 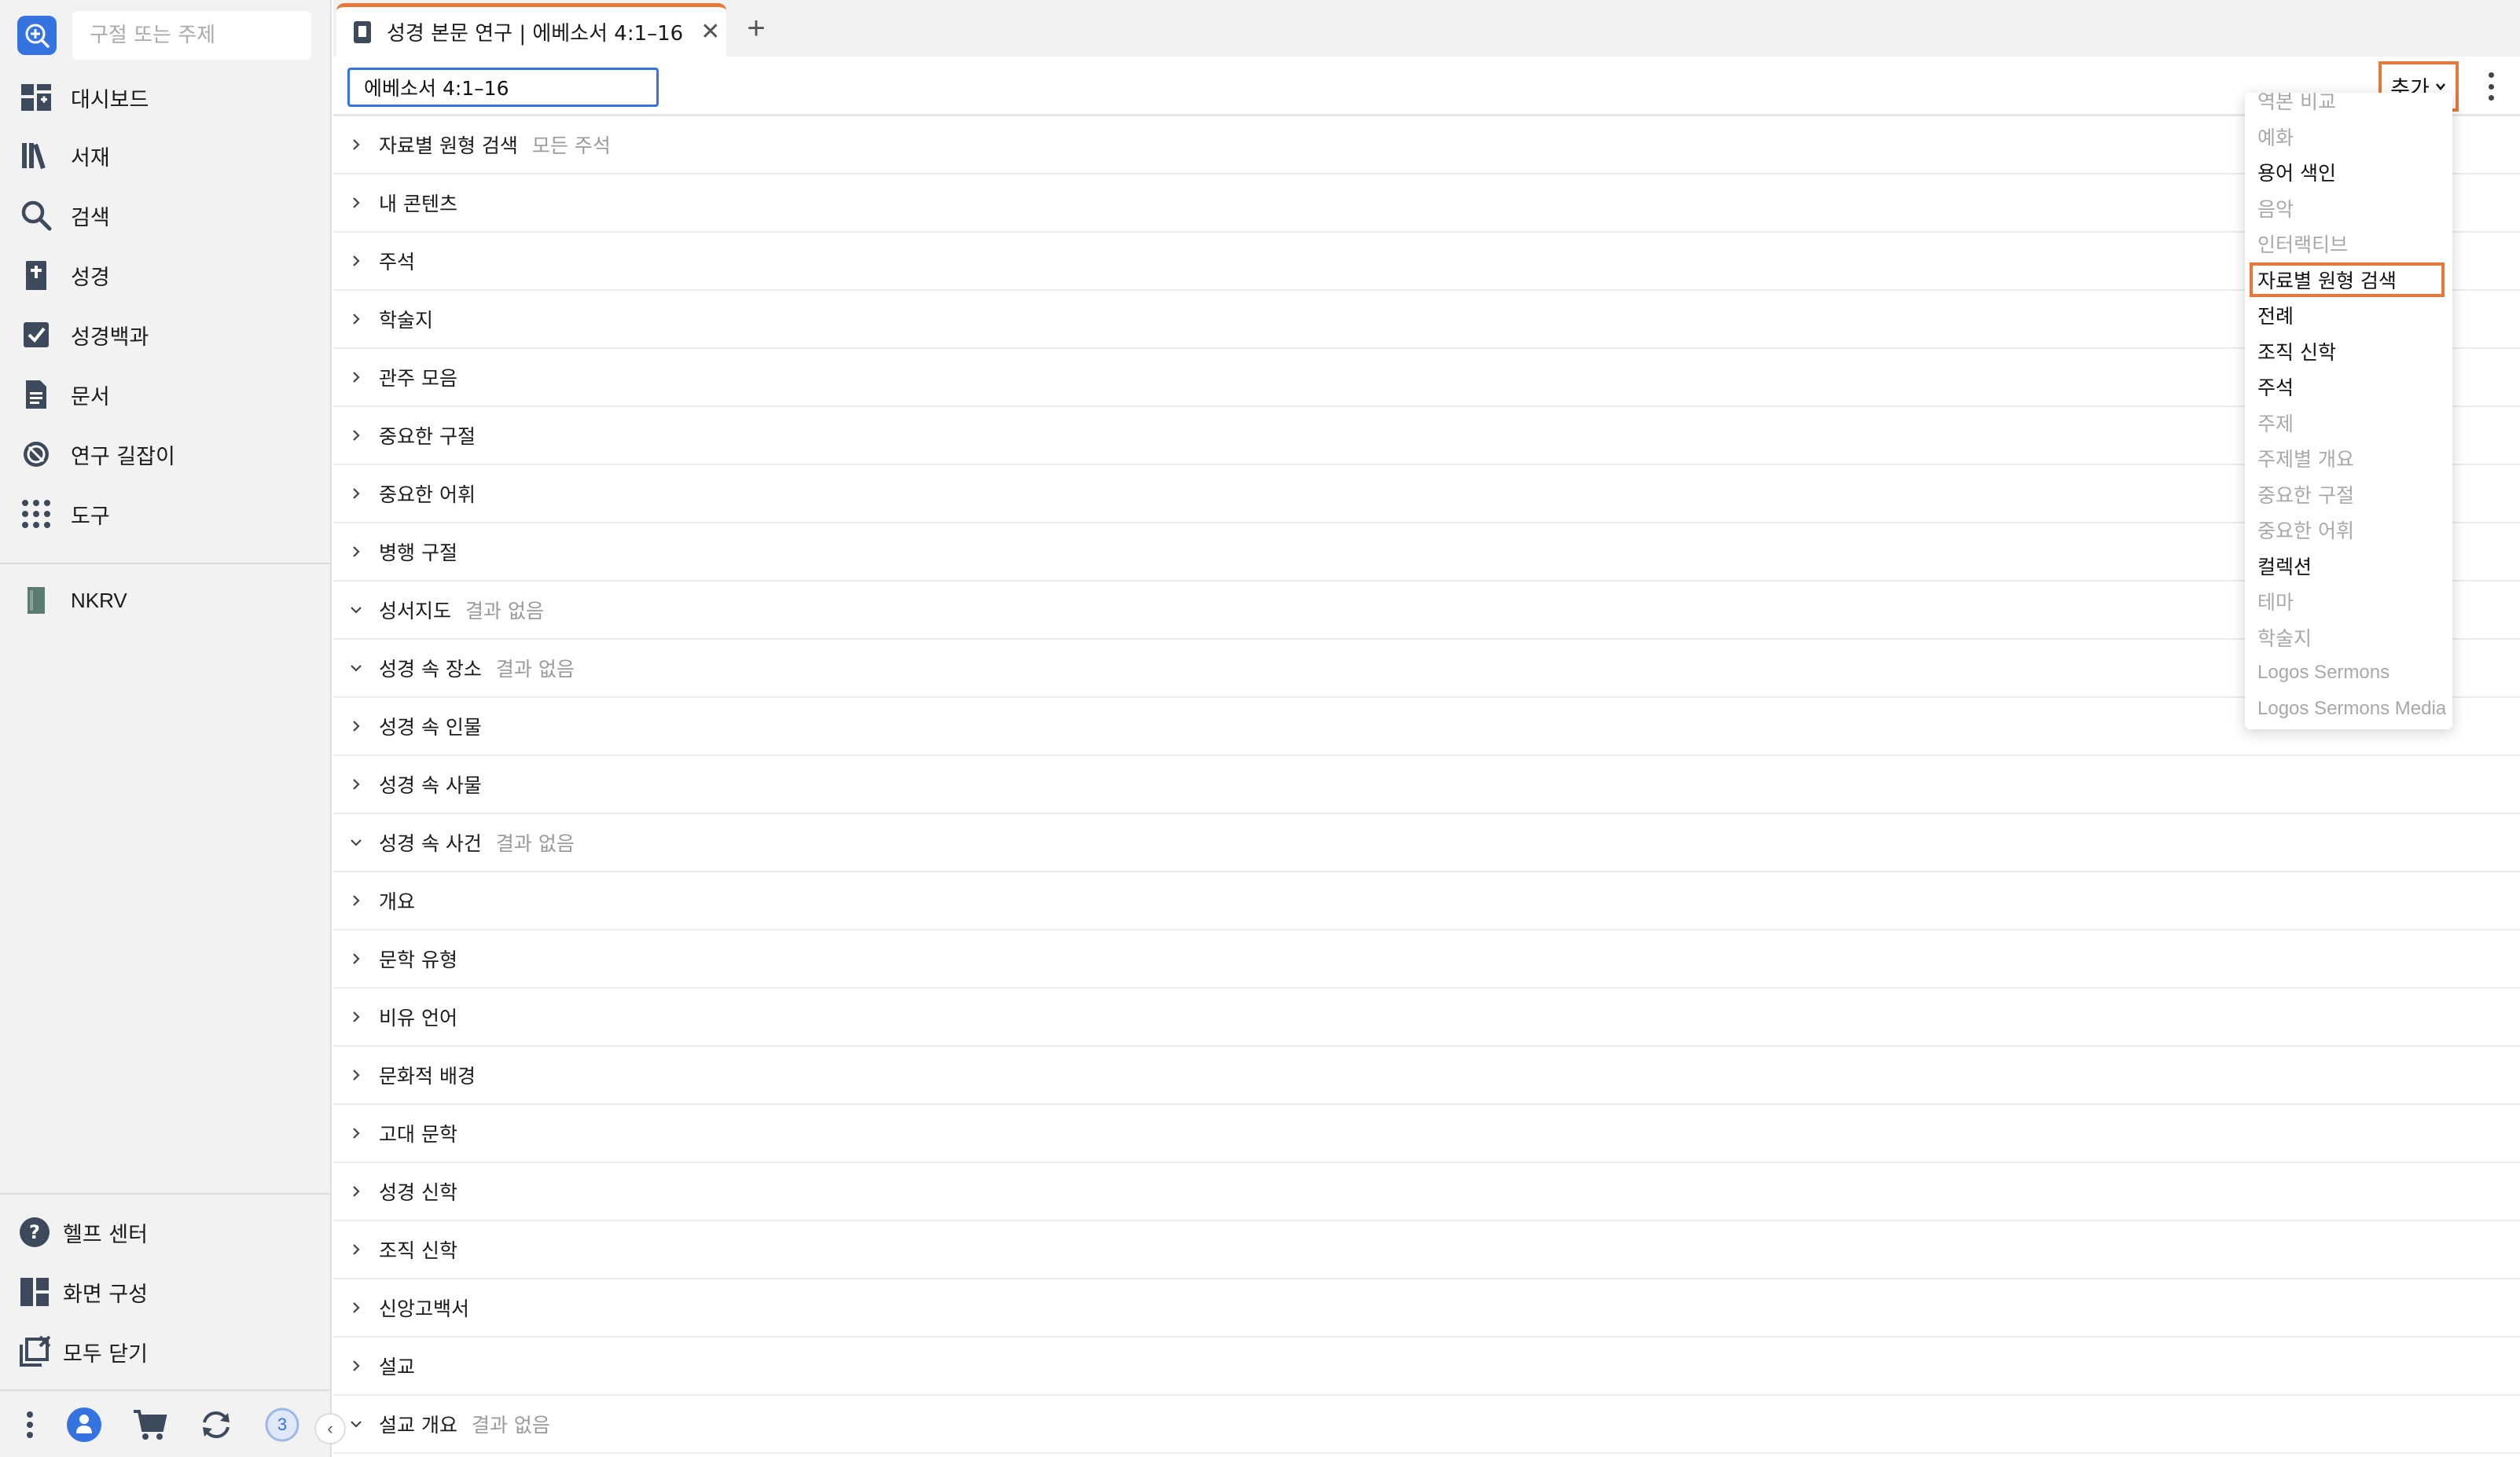 What do you see at coordinates (430, 844) in the screenshot?
I see `section-label: 성경 속 사건` at bounding box center [430, 844].